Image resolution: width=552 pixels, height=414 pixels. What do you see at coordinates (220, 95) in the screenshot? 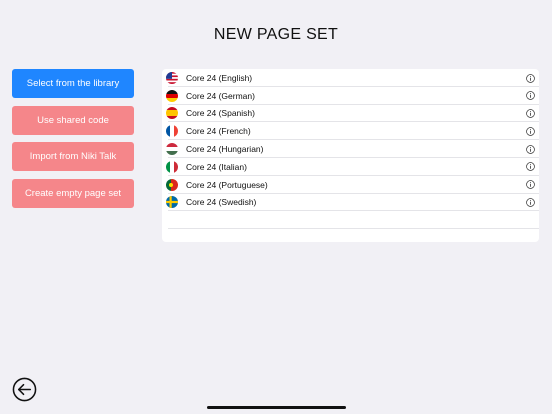
I see `list-item-label: Core 24 (German)` at bounding box center [220, 95].